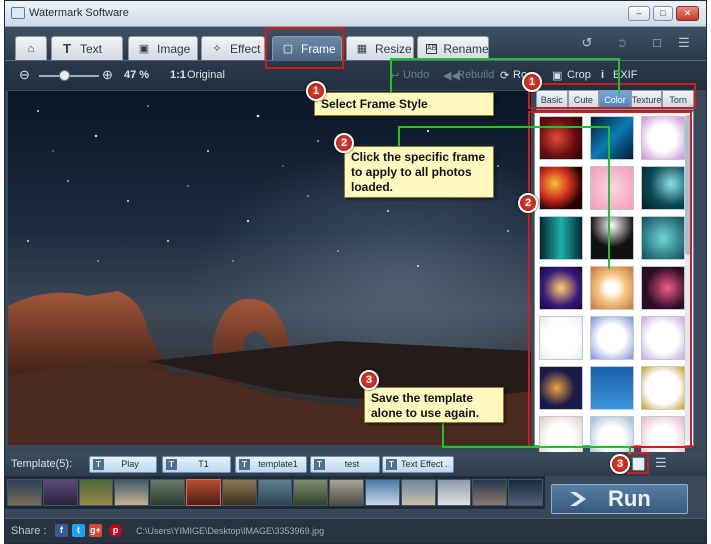  What do you see at coordinates (64, 75) in the screenshot?
I see `zoom-slider-handle` at bounding box center [64, 75].